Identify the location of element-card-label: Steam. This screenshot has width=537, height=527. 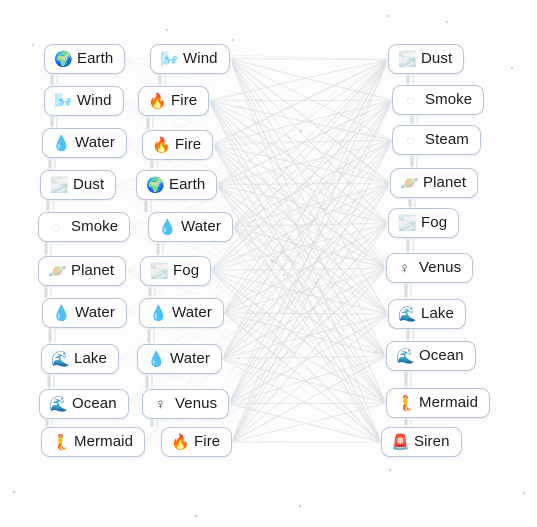
(447, 139).